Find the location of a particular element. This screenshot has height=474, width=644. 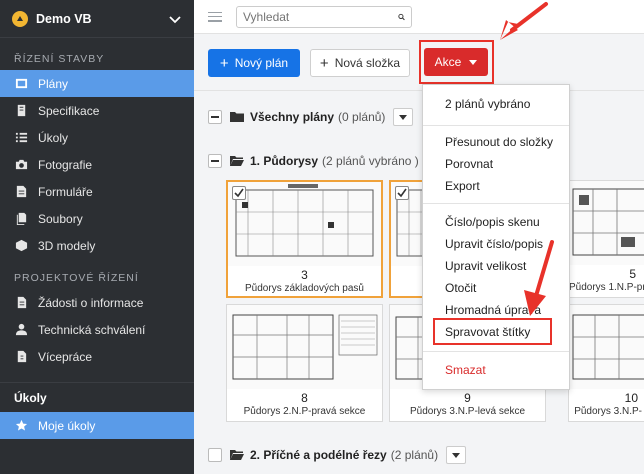

plan-card: 5 Půdorys 1.N.P-pravá is located at coordinates (606, 239).